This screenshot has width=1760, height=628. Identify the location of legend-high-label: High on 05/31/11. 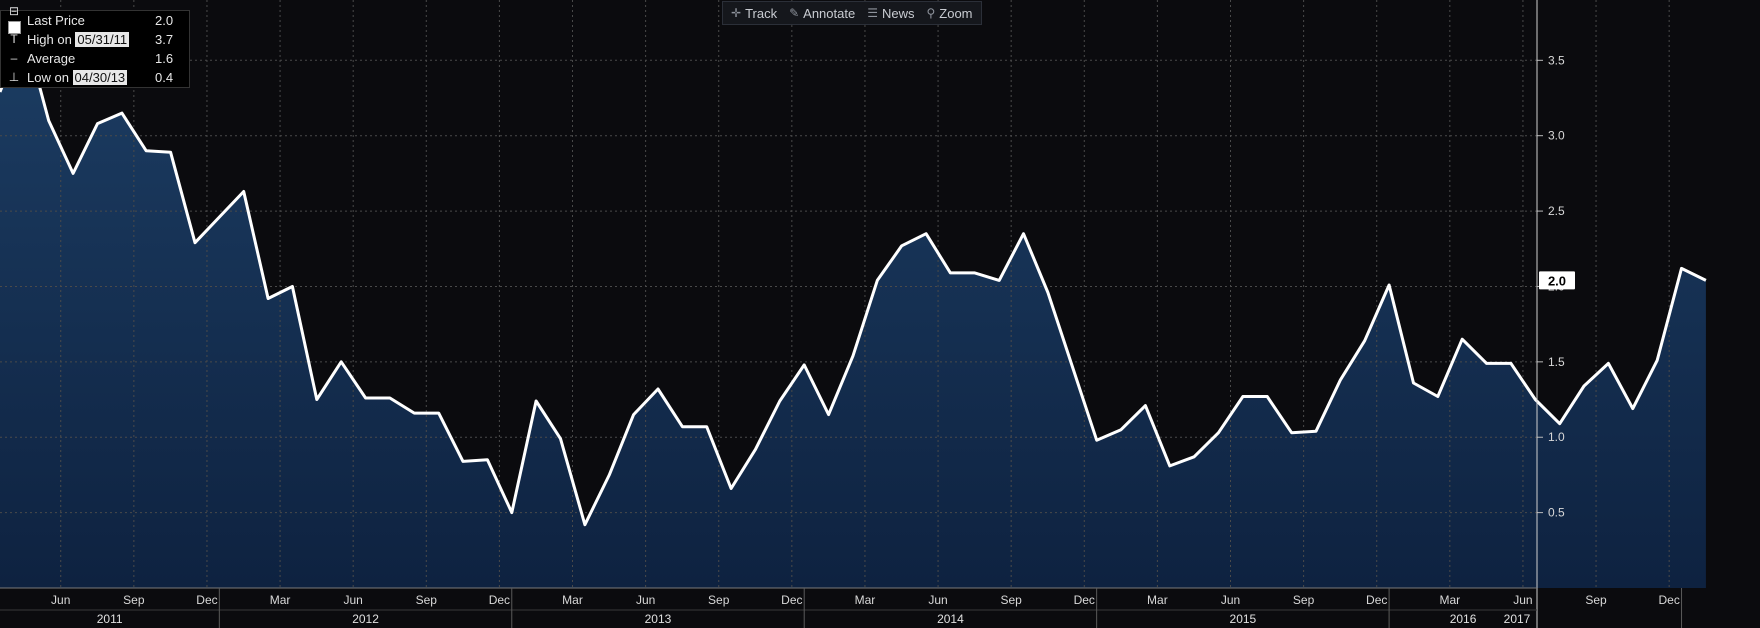
(91, 39).